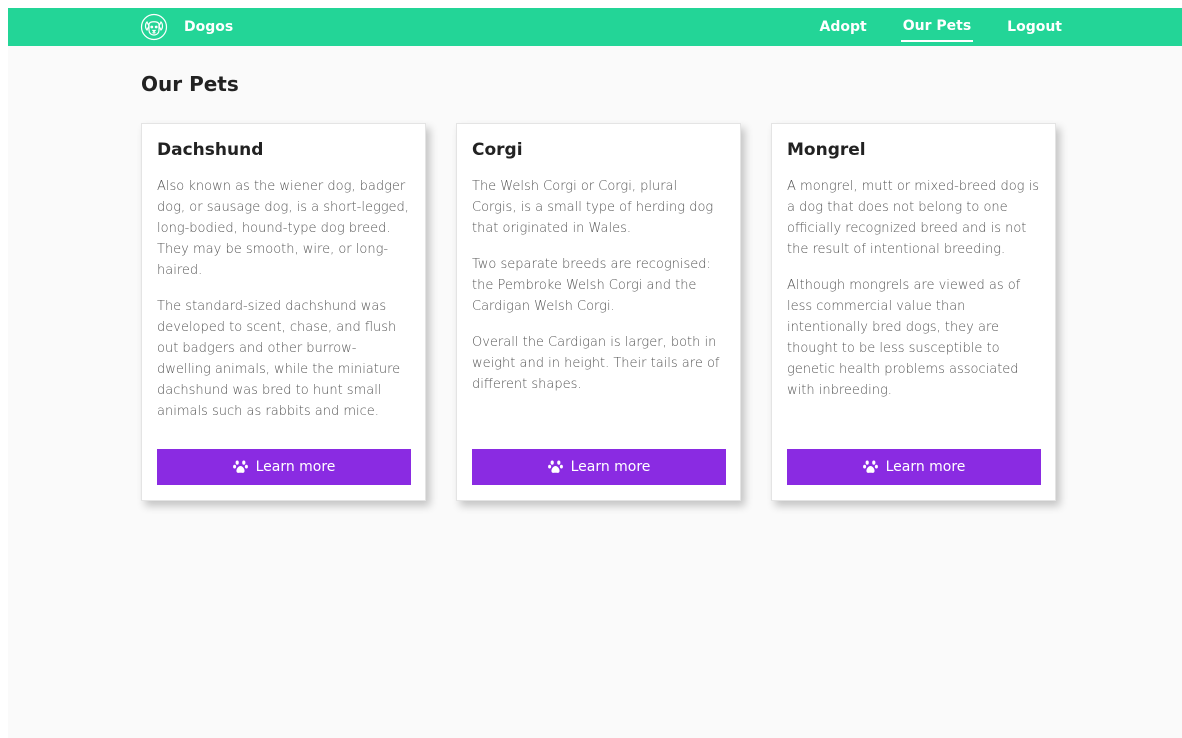  I want to click on navbar-inner: Dogos Adopt Our Pets Logout, so click(602, 27).